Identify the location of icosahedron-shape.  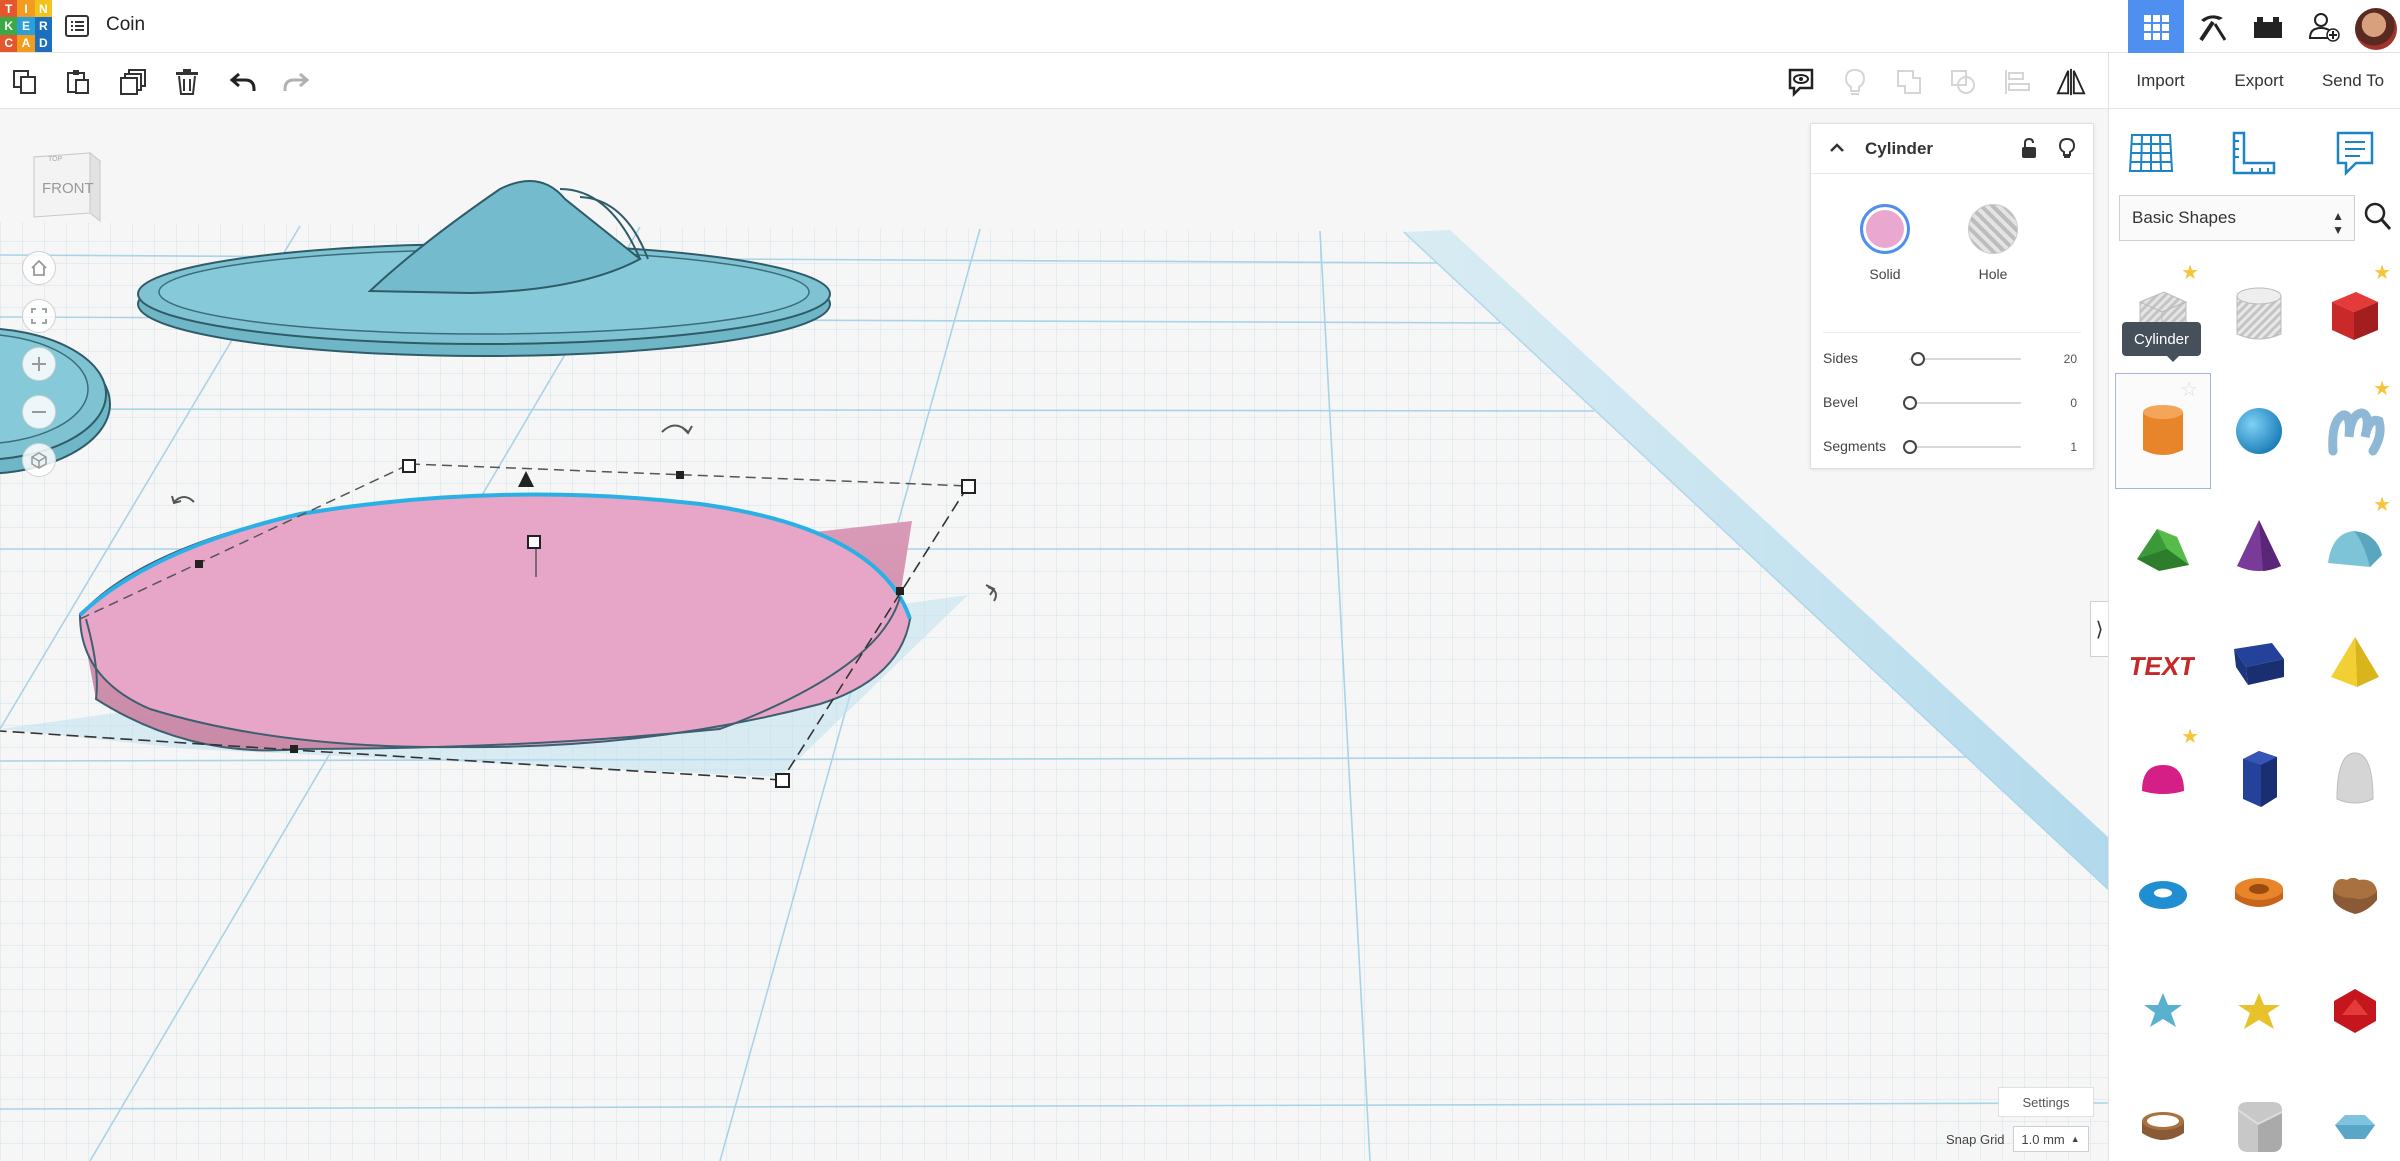
(2353, 1011).